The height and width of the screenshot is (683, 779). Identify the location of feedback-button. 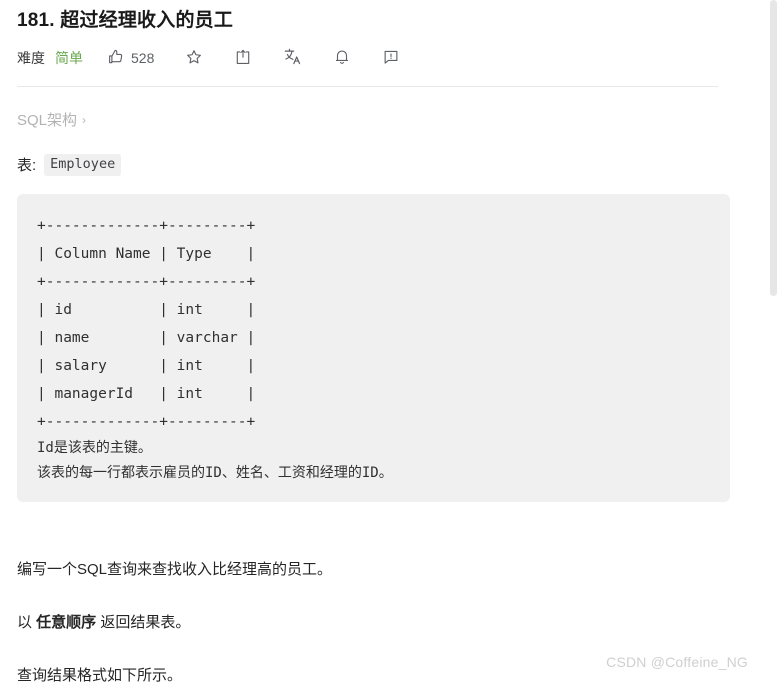
(391, 58).